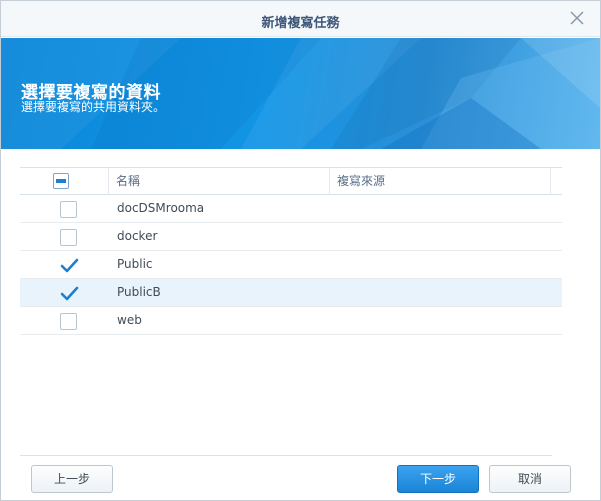 This screenshot has width=601, height=501. Describe the element at coordinates (286, 455) in the screenshot. I see `footer-divider` at that location.